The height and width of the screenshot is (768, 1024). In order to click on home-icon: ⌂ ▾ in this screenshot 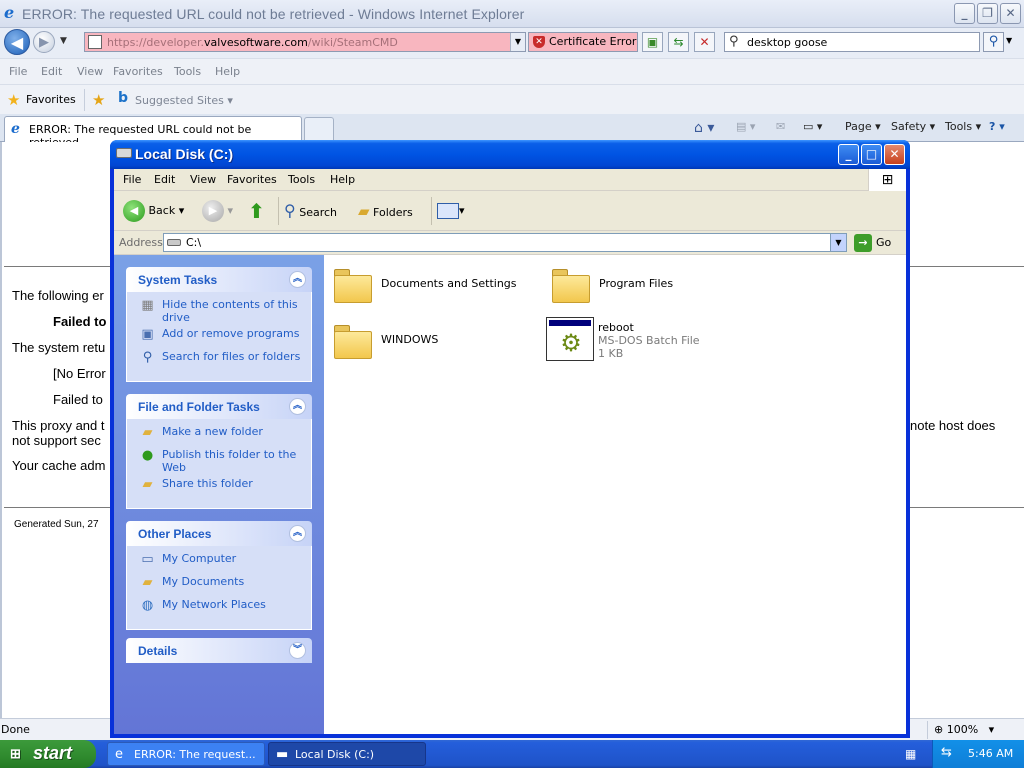, I will do `click(704, 128)`.